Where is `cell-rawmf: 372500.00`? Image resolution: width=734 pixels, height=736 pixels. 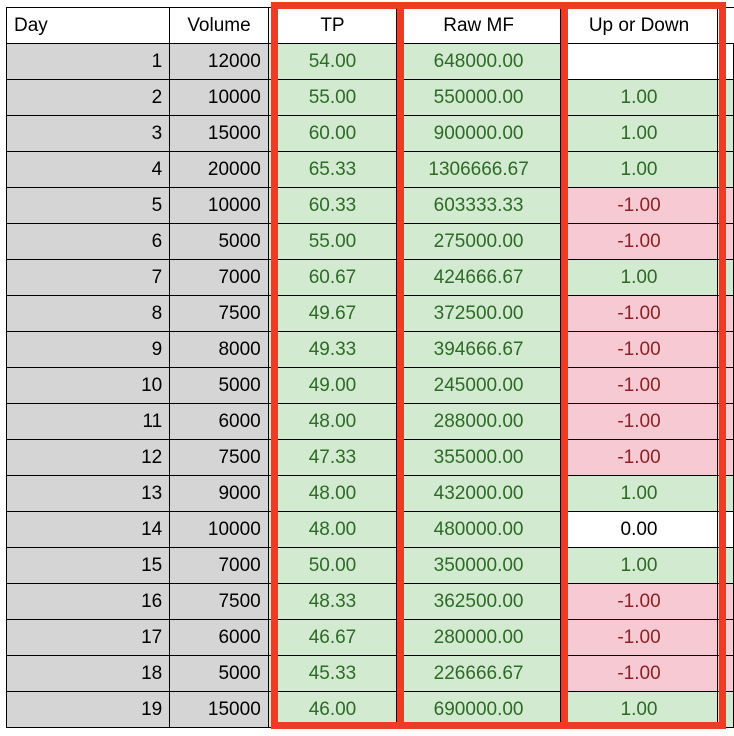 cell-rawmf: 372500.00 is located at coordinates (478, 313).